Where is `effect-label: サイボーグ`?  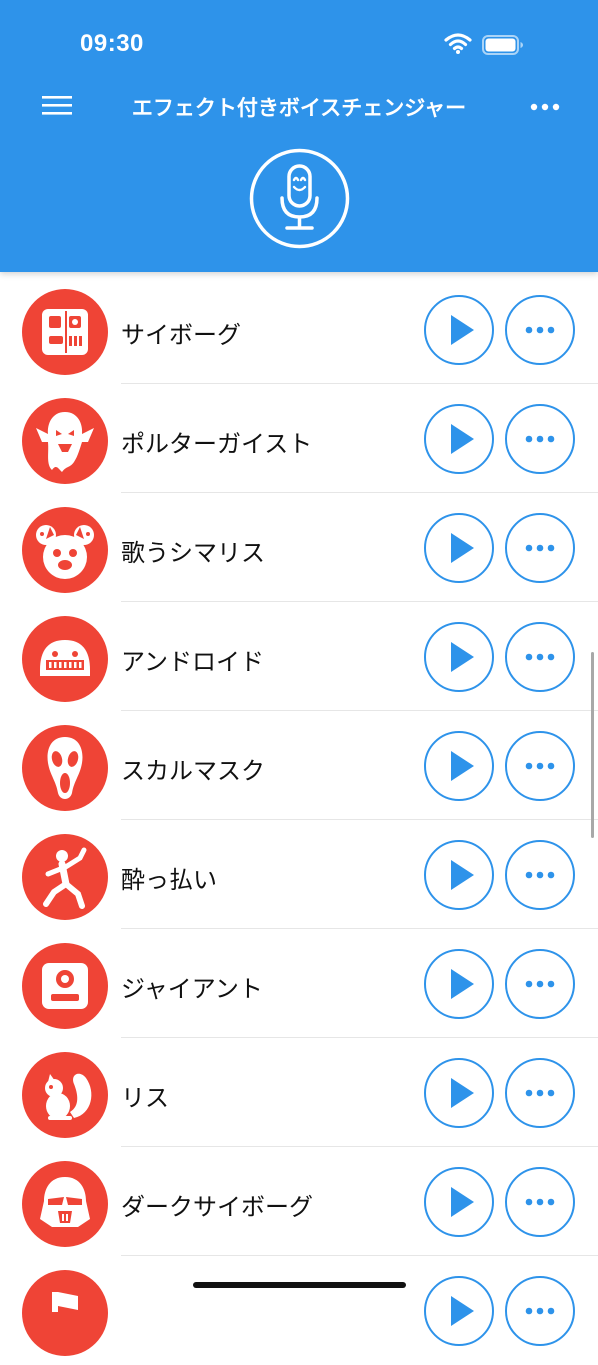 effect-label: サイボーグ is located at coordinates (181, 335).